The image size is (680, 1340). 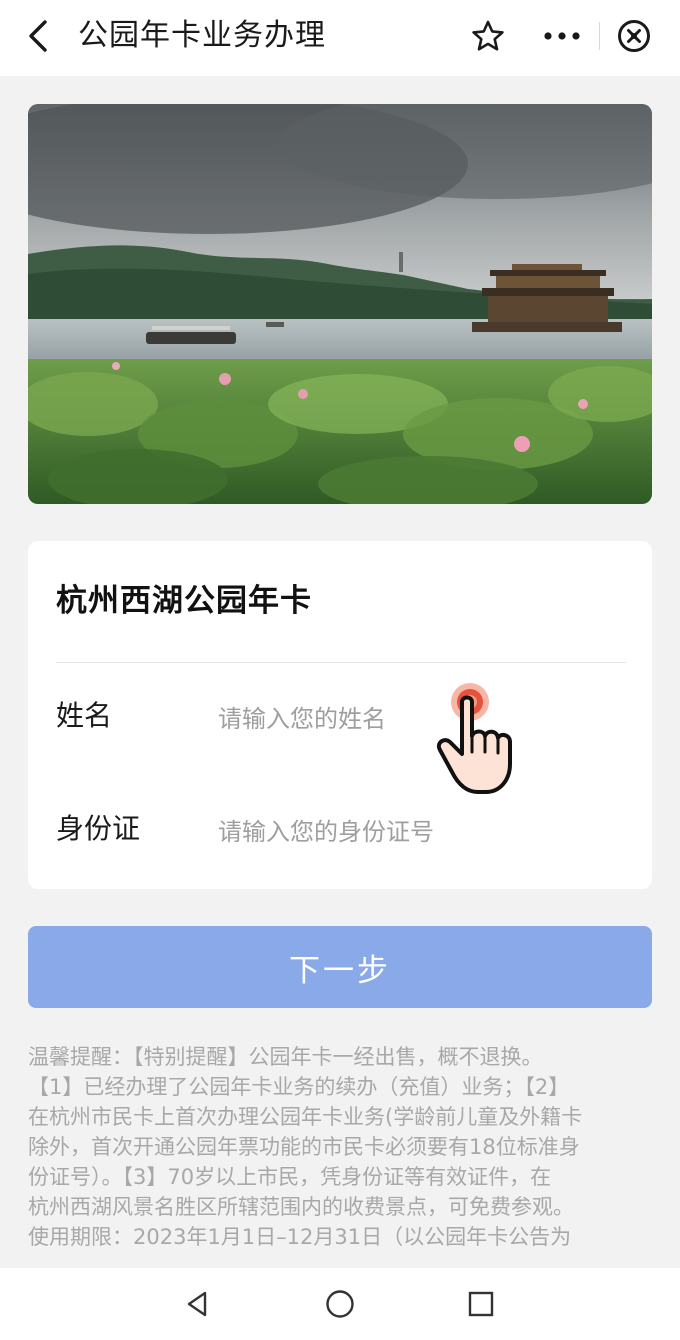 What do you see at coordinates (184, 601) in the screenshot?
I see `card-title: 杭州西湖公园年卡` at bounding box center [184, 601].